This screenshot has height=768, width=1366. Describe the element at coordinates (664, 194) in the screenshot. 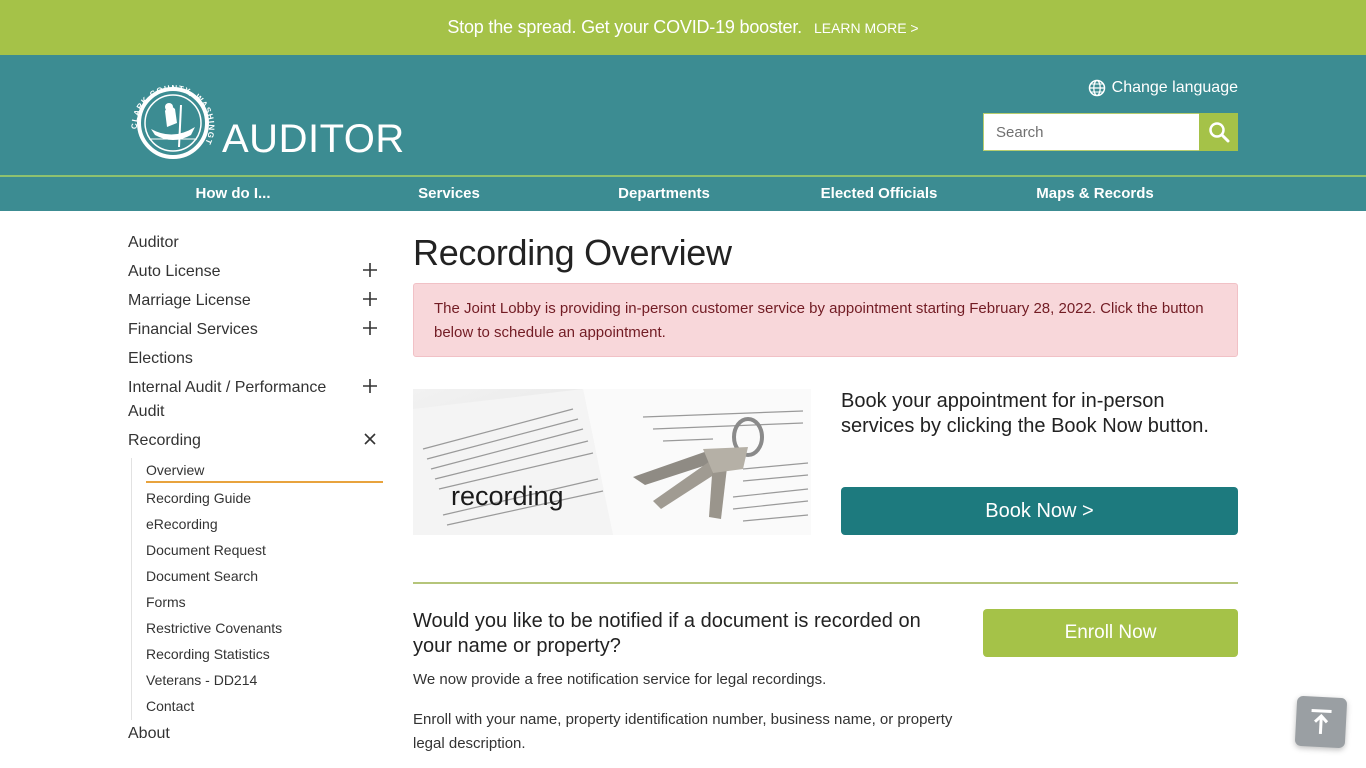

I see `nav-item-departments: Departments` at that location.